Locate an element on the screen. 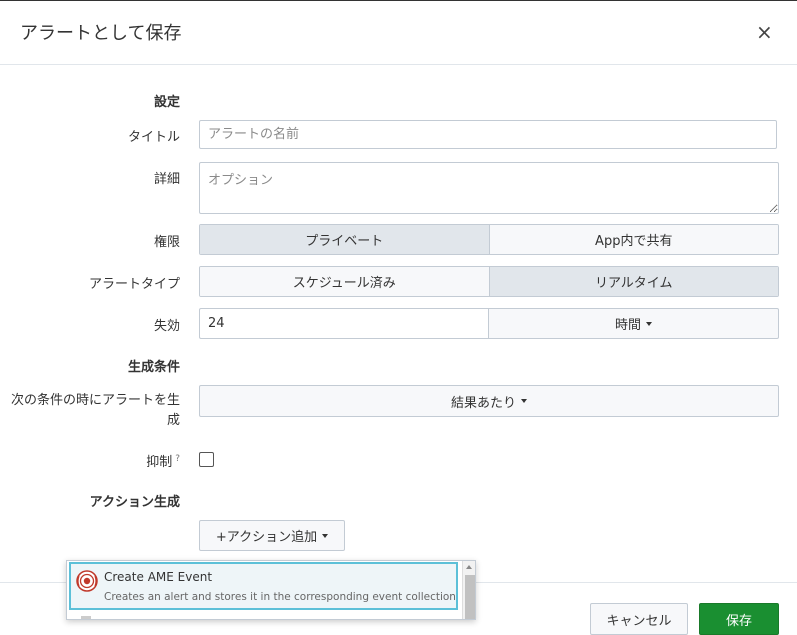 Image resolution: width=797 pixels, height=635 pixels. scroll-up-icon is located at coordinates (469, 567).